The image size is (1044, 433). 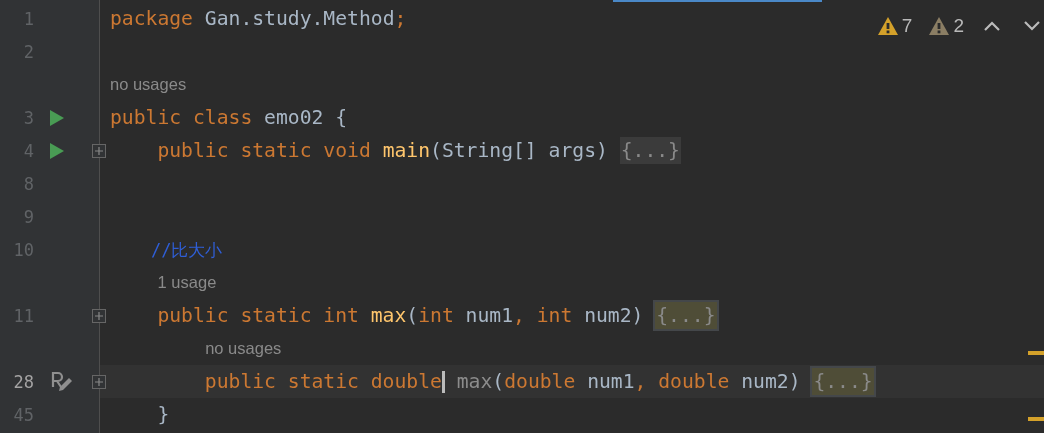 What do you see at coordinates (992, 26) in the screenshot?
I see `previous-icon` at bounding box center [992, 26].